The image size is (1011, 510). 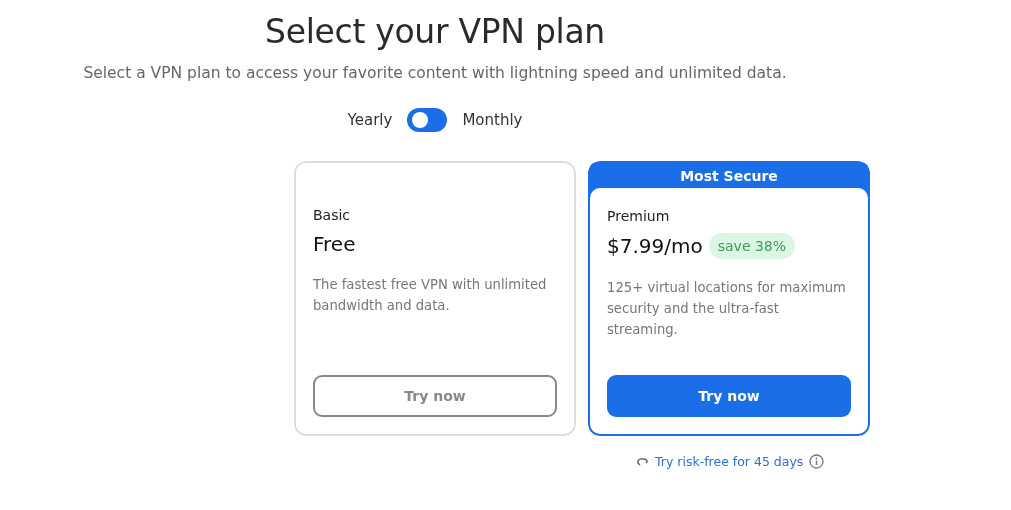 What do you see at coordinates (435, 73) in the screenshot?
I see `page-subtitle: Select a VPN plan to access your favorite content with lightning speed and unlimited data.` at bounding box center [435, 73].